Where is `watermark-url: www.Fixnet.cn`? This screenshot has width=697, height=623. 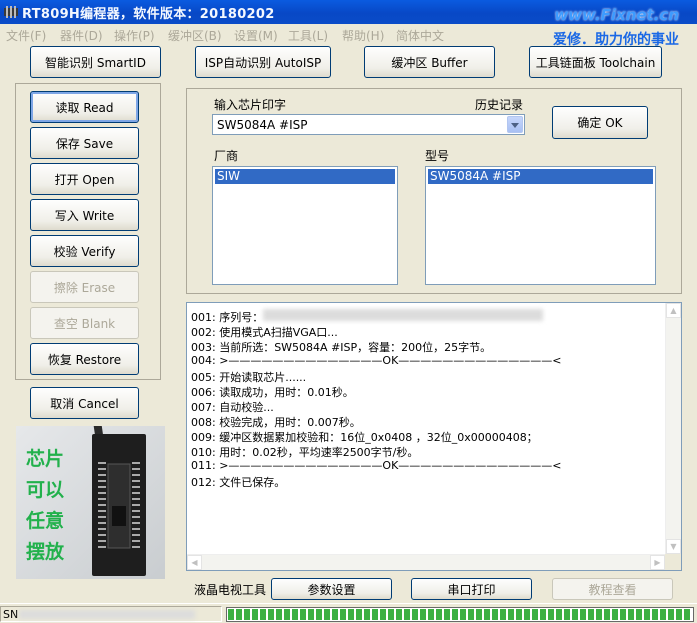 watermark-url: www.Fixnet.cn is located at coordinates (616, 15).